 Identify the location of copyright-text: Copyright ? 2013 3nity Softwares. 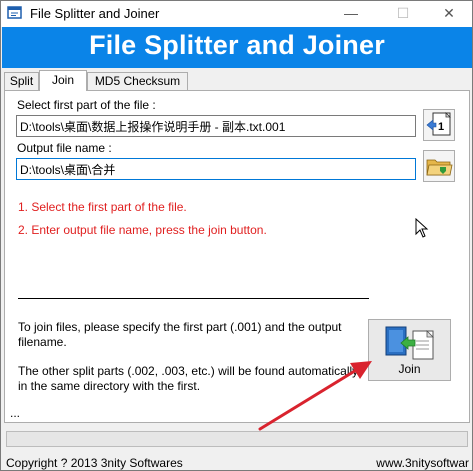
(94, 463).